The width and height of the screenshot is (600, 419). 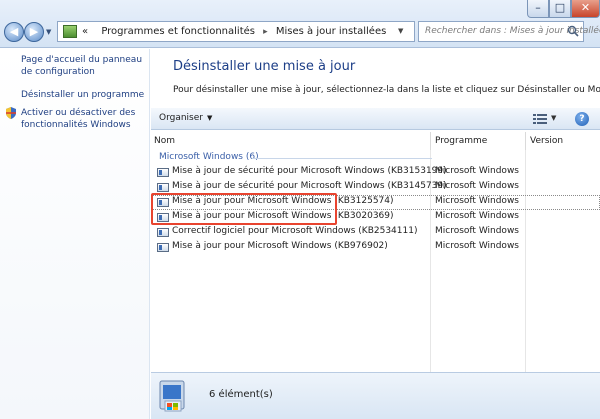 What do you see at coordinates (461, 141) in the screenshot?
I see `column-header-program: Programme` at bounding box center [461, 141].